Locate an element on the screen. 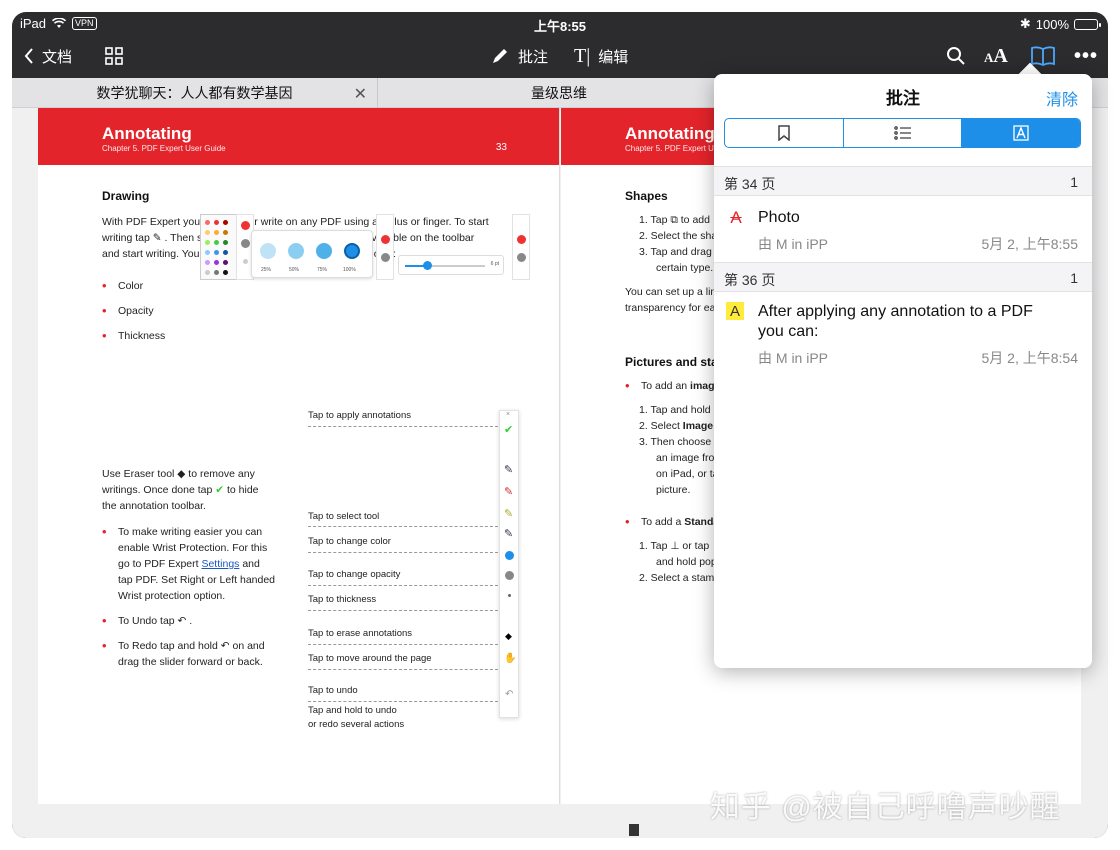 The width and height of the screenshot is (1120, 850). callout-label: Tap to erase annotations is located at coordinates (360, 633).